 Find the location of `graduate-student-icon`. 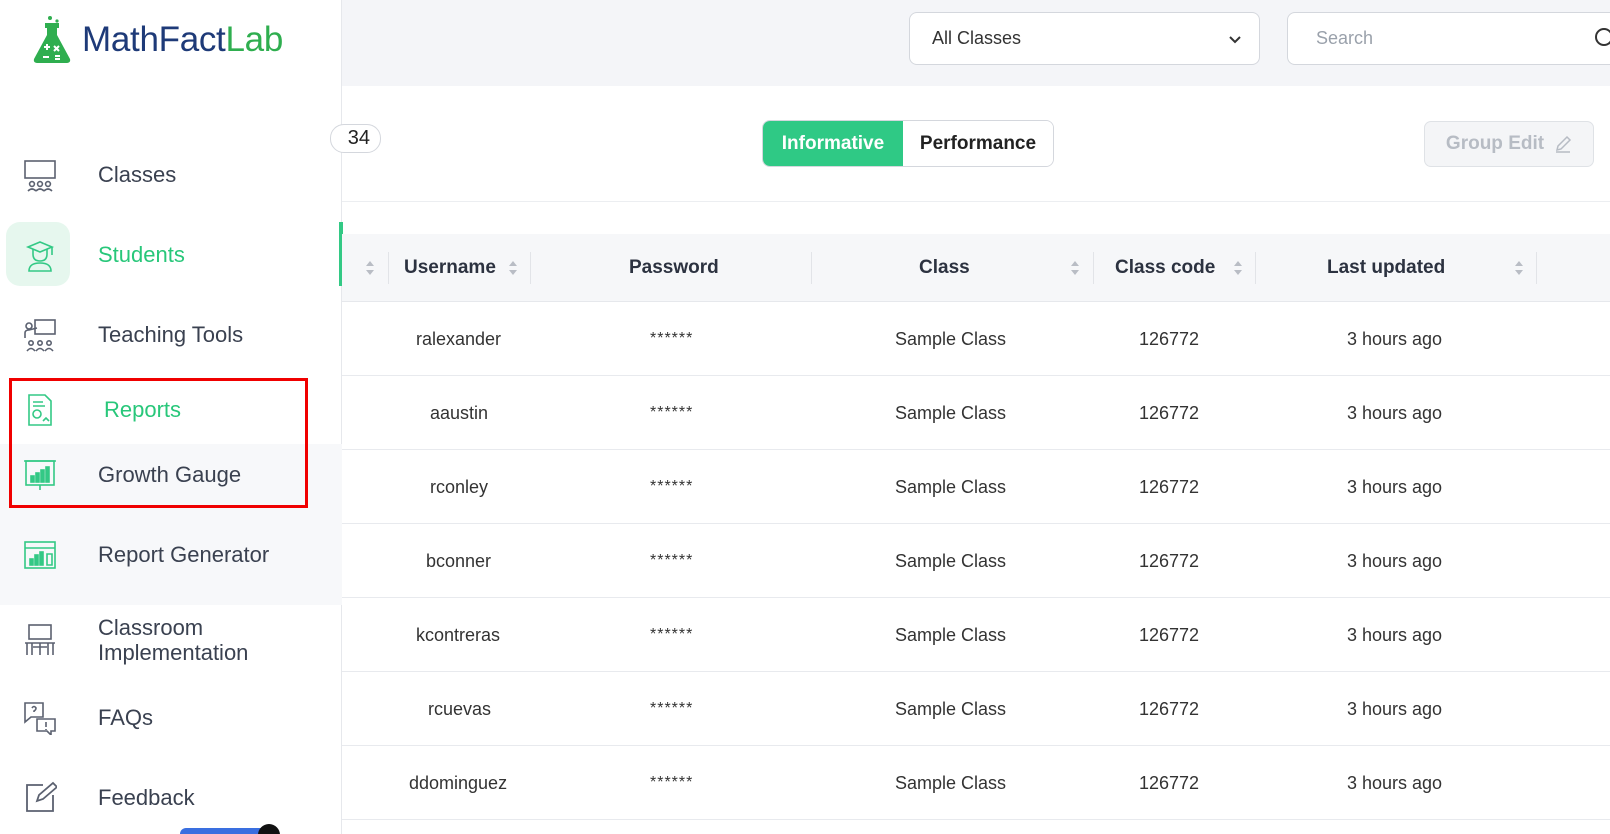

graduate-student-icon is located at coordinates (40, 255).